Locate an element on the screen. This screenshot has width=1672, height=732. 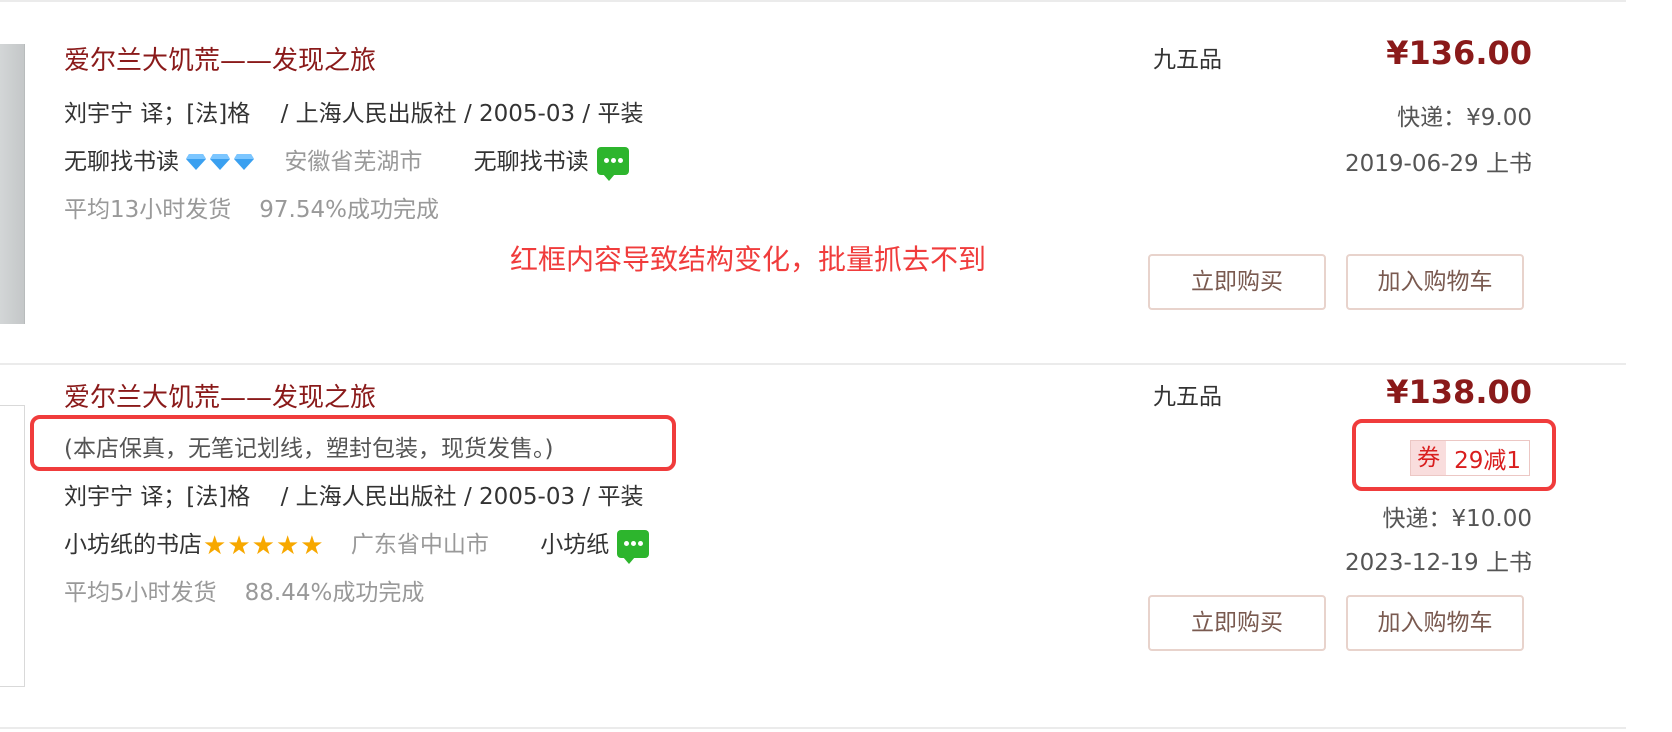
shop-row: 小坊纸的书店★★★★★ 广东省中山市 小坊纸 is located at coordinates (357, 544).